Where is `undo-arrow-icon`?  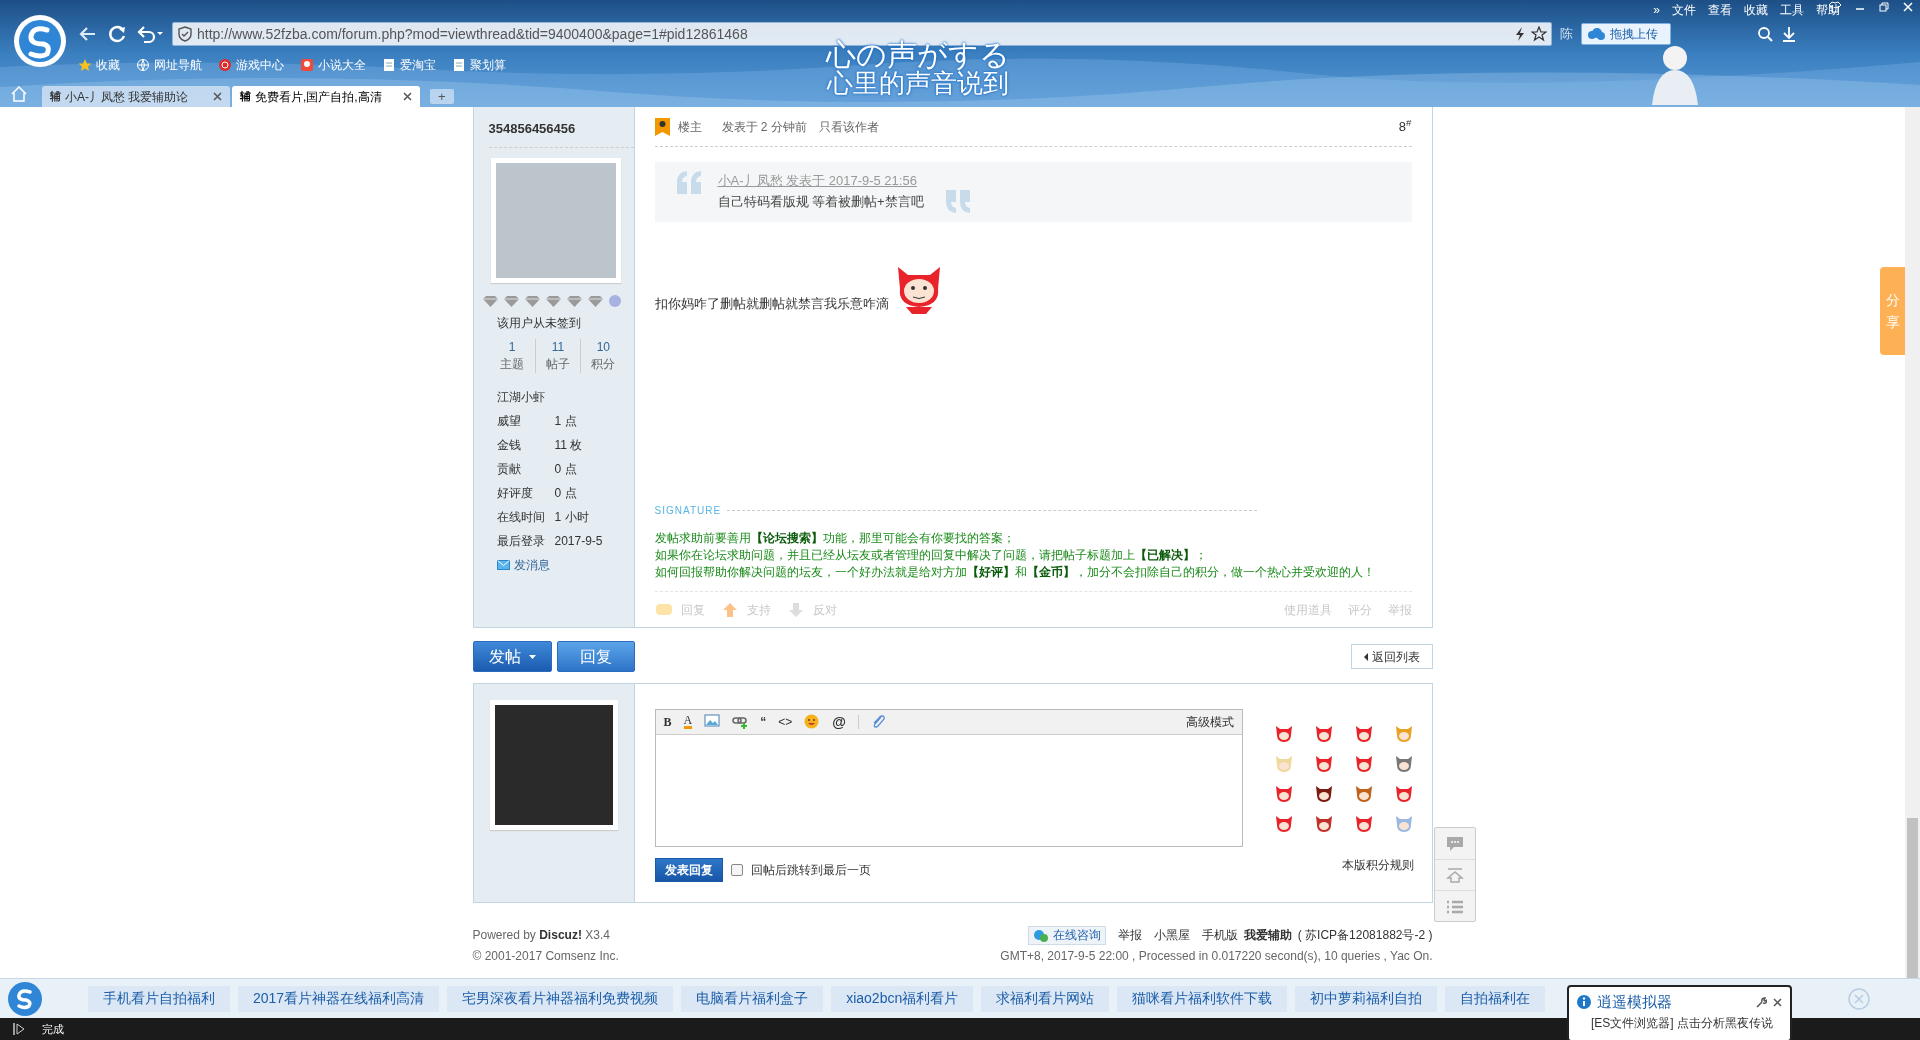 undo-arrow-icon is located at coordinates (150, 34).